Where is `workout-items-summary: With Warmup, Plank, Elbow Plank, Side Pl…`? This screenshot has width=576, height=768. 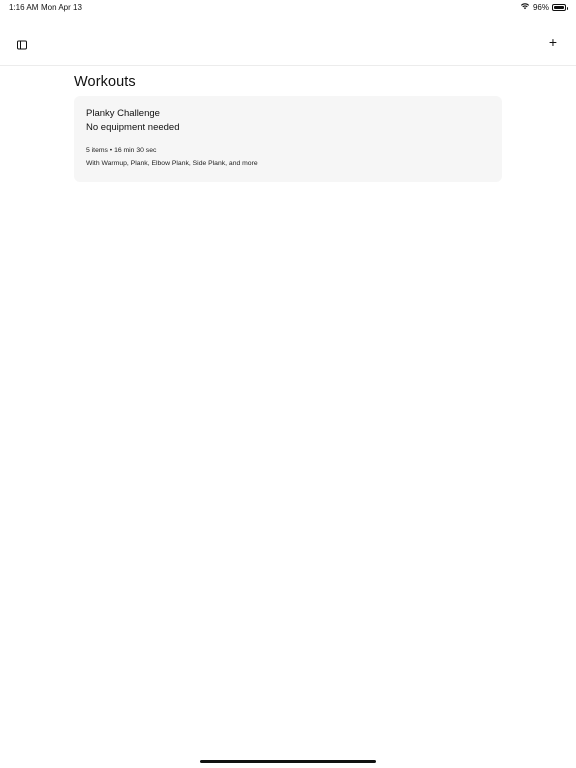 workout-items-summary: With Warmup, Plank, Elbow Plank, Side Pl… is located at coordinates (172, 163).